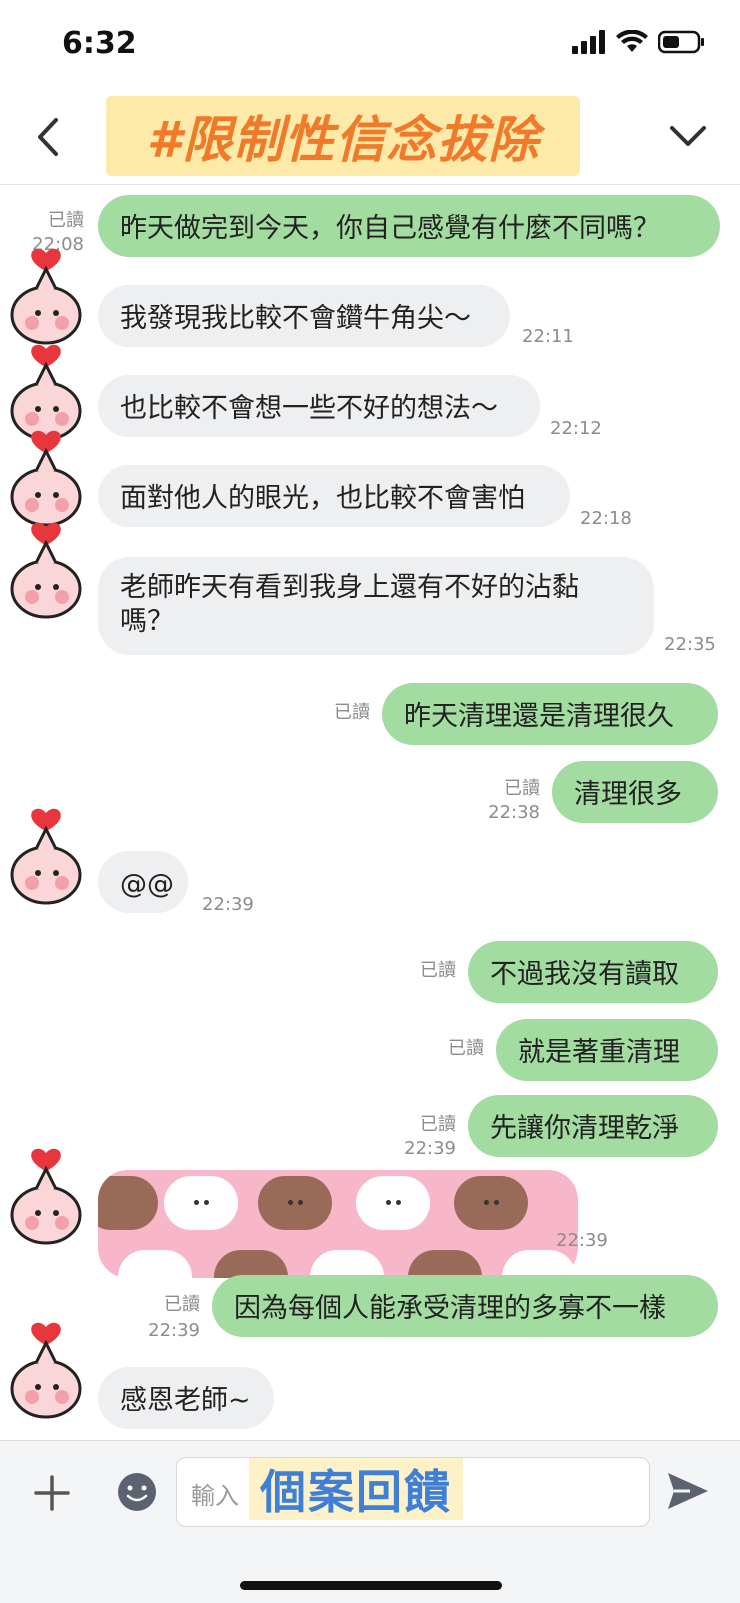 This screenshot has height=1603, width=740. Describe the element at coordinates (465, 1306) in the screenshot. I see `message-bubble-outgoing: 因為每個人能承受清理的多寡不一樣` at that location.